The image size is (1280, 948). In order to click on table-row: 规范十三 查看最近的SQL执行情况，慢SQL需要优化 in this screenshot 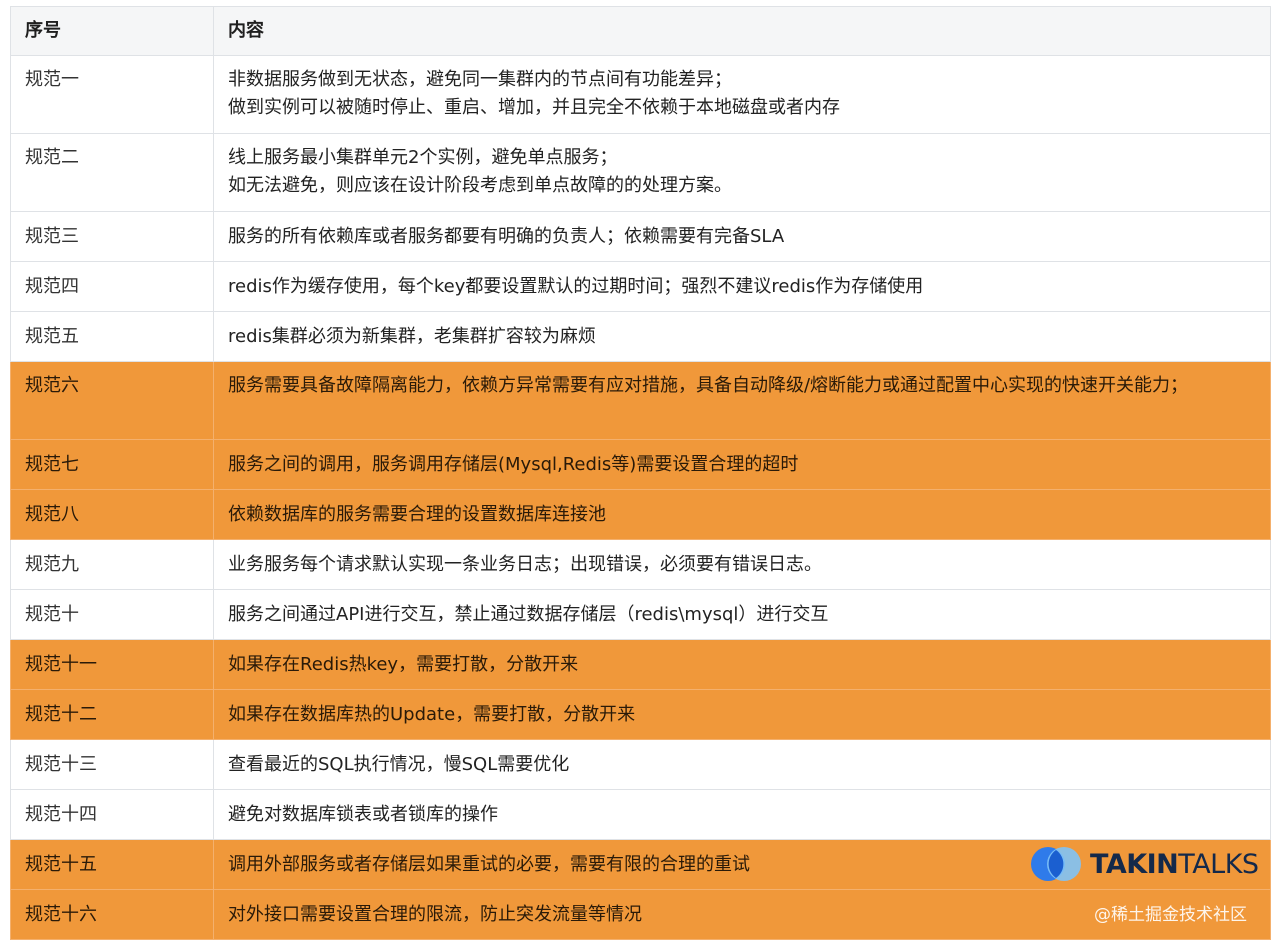, I will do `click(640, 764)`.